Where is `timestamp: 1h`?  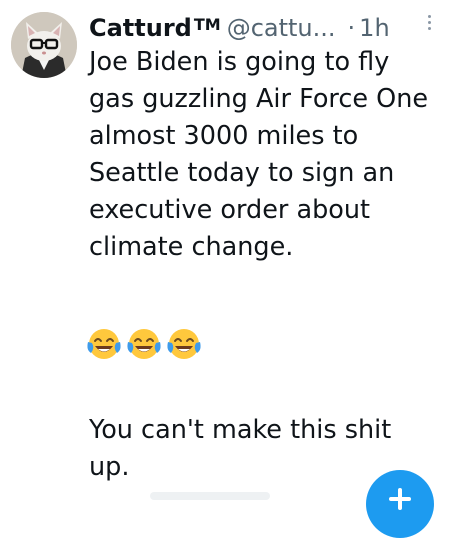
timestamp: 1h is located at coordinates (374, 28).